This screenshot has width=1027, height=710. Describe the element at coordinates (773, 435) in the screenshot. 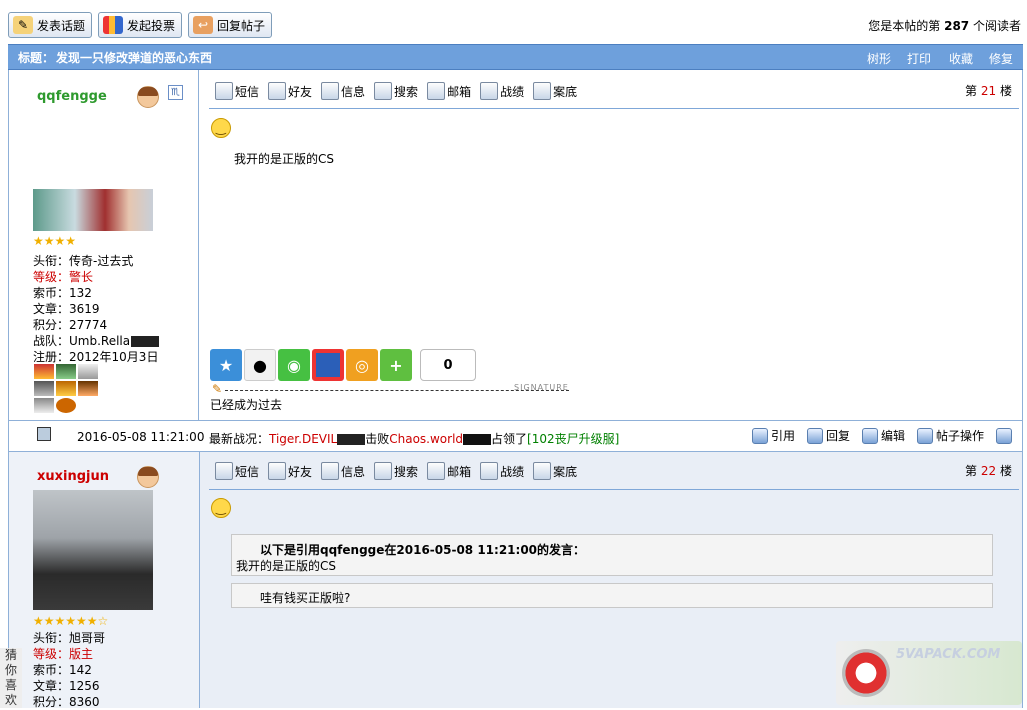

I see `quote-button: 引用` at that location.